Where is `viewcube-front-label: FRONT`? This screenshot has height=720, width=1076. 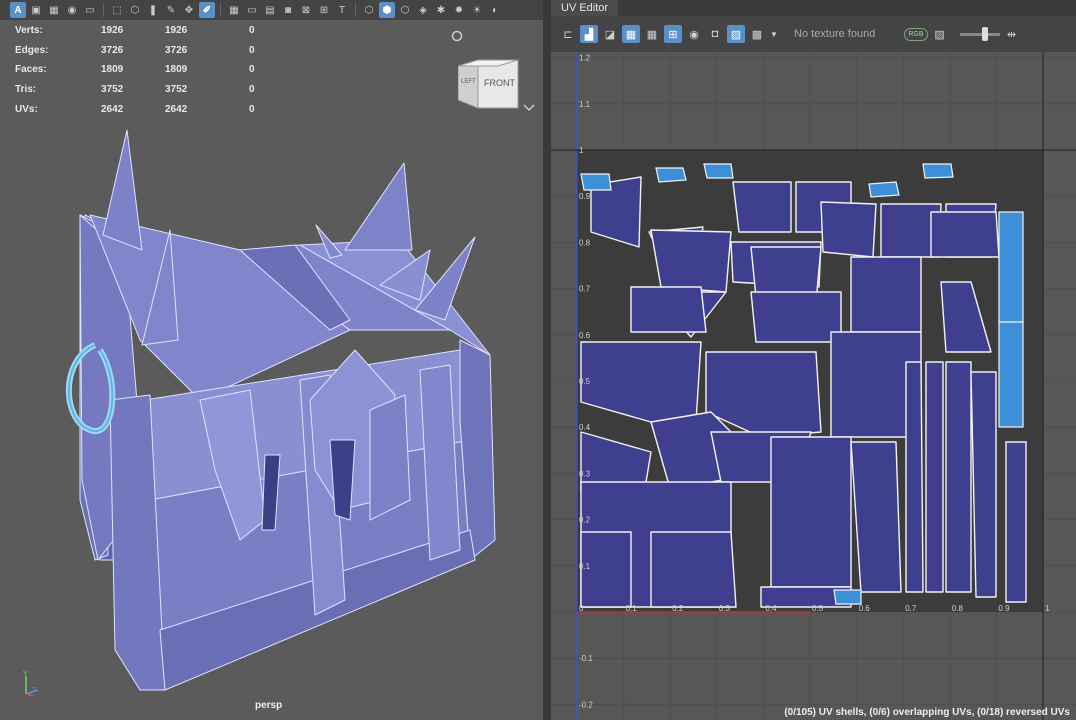 viewcube-front-label: FRONT is located at coordinates (499, 83).